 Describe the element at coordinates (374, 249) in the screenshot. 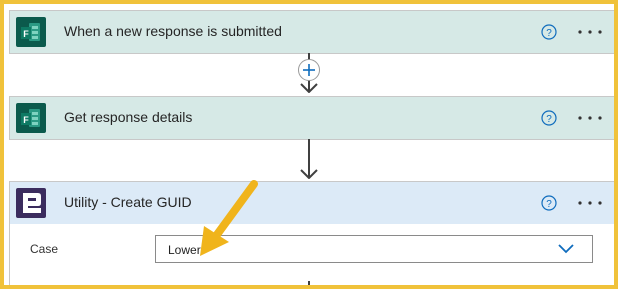

I see `case-dropdown: Lower` at that location.